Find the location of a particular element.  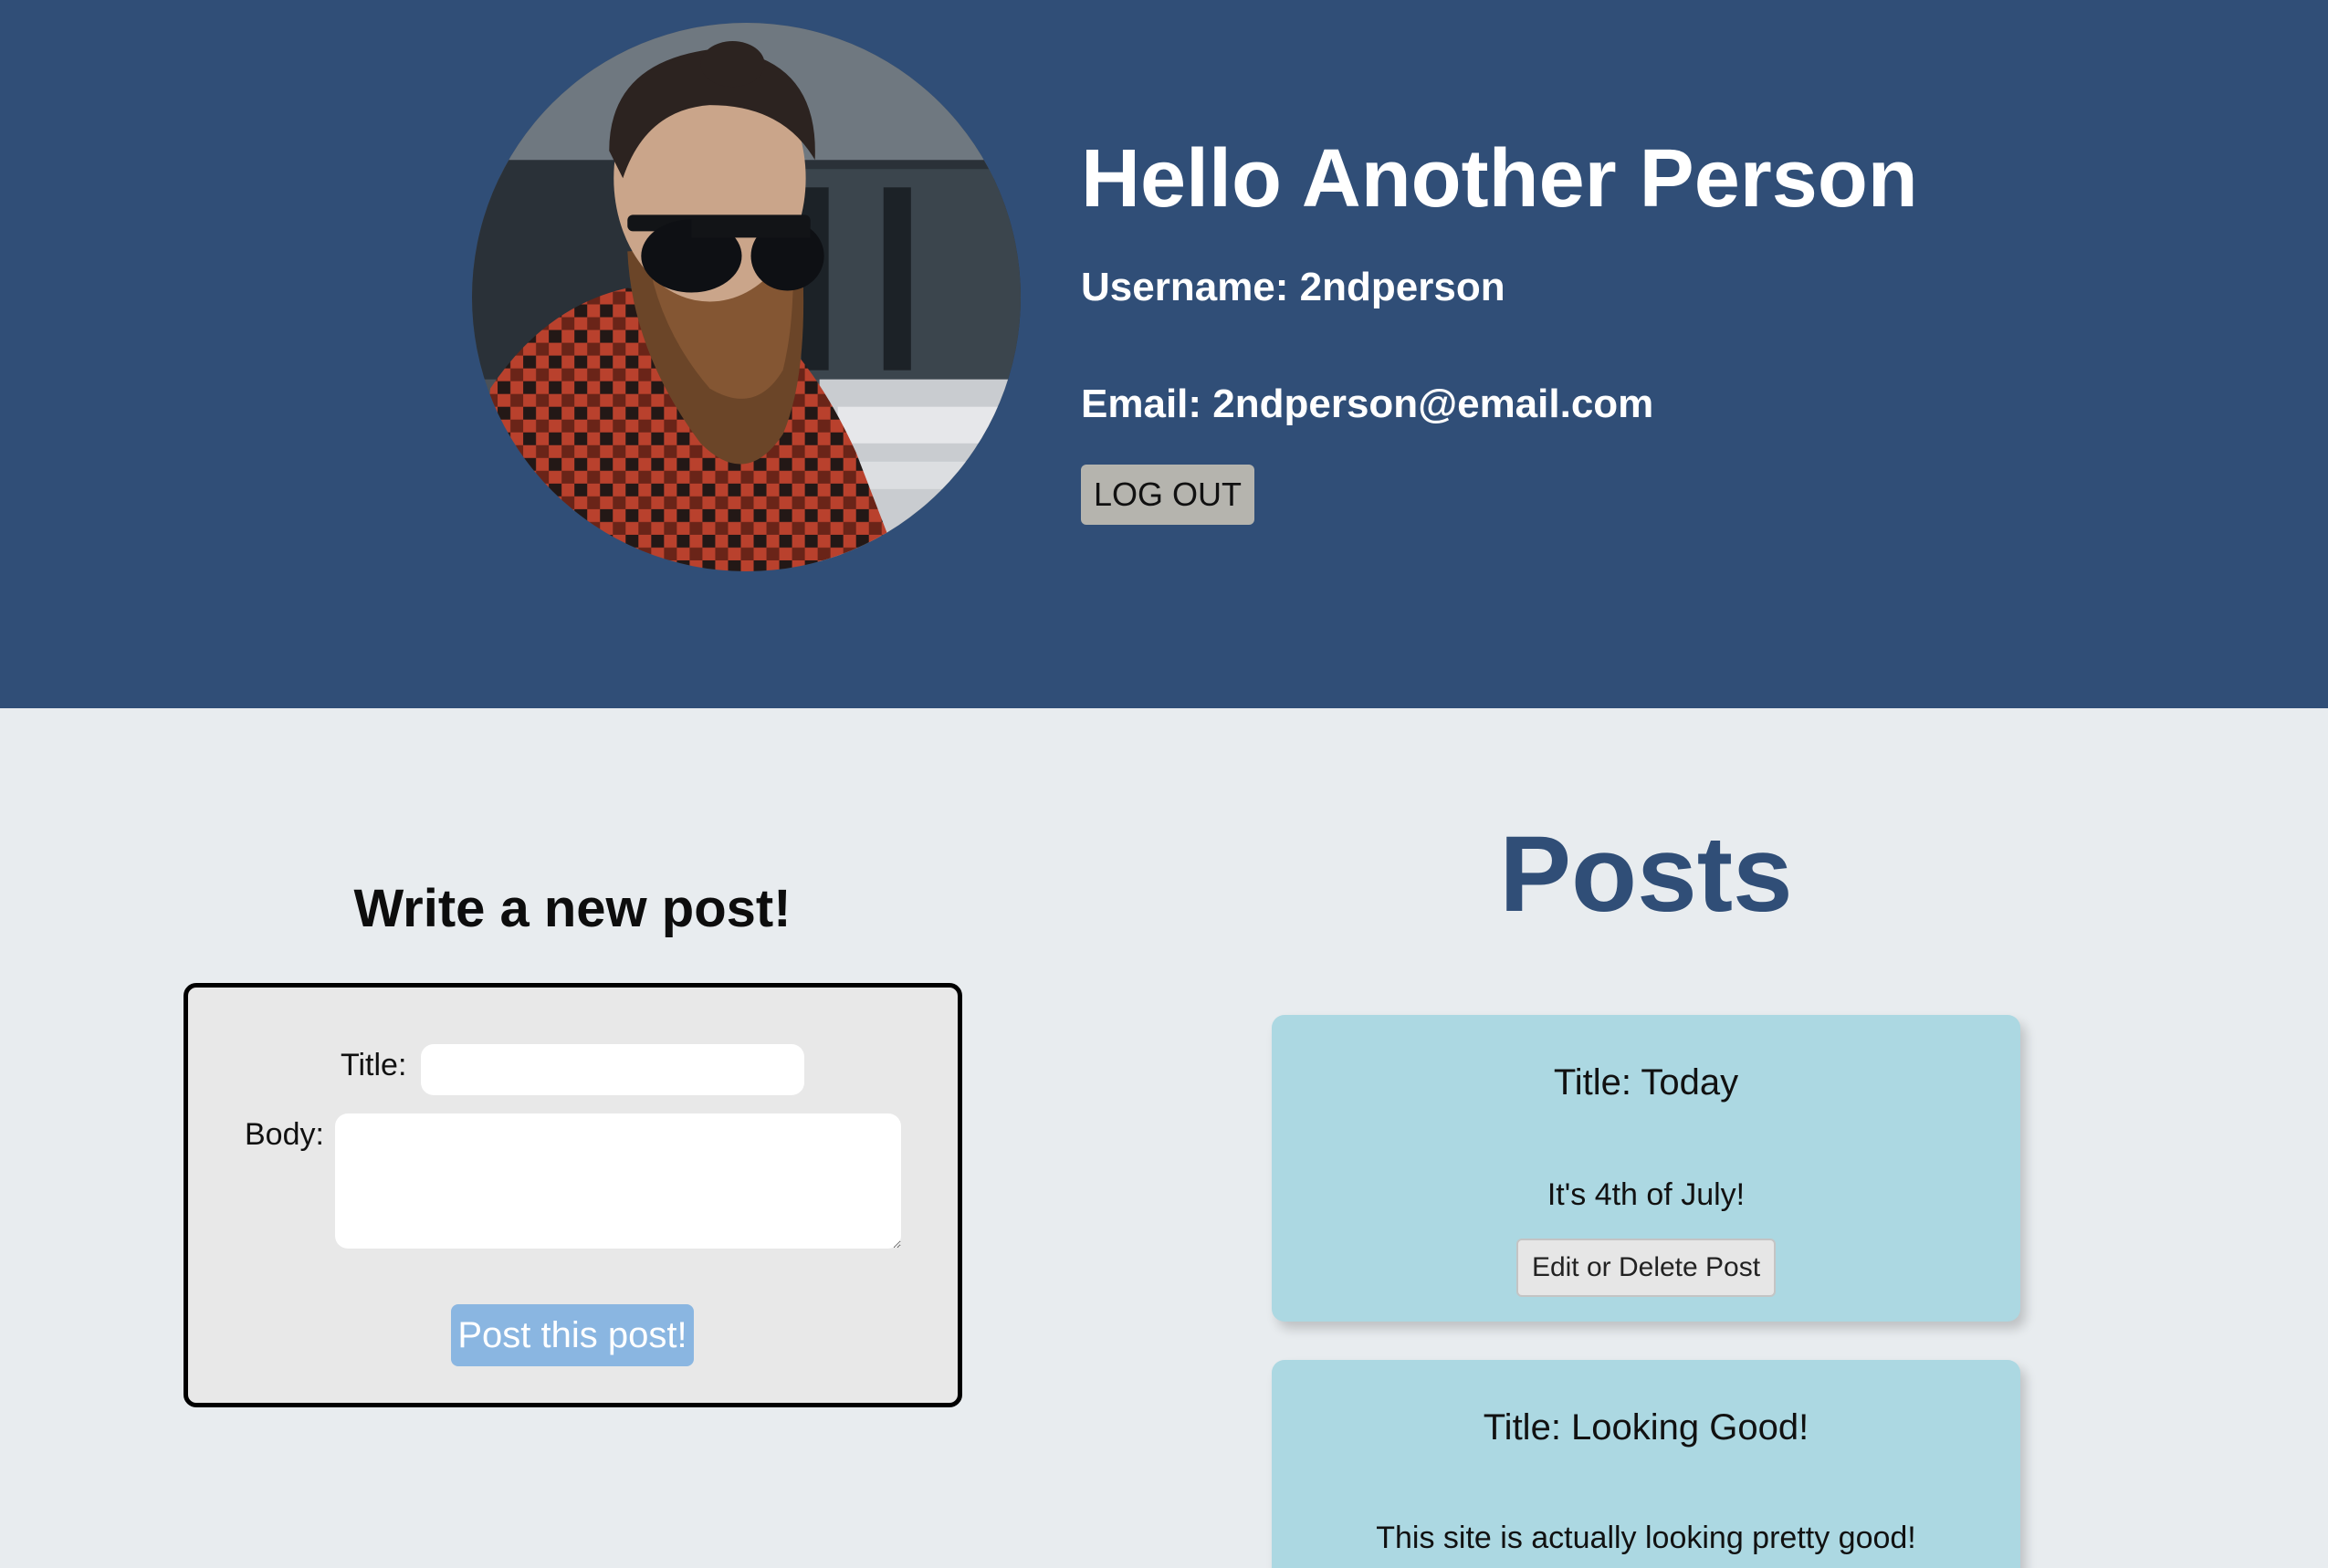

new-post-form: Title: Body: Post this post! is located at coordinates (573, 1195).